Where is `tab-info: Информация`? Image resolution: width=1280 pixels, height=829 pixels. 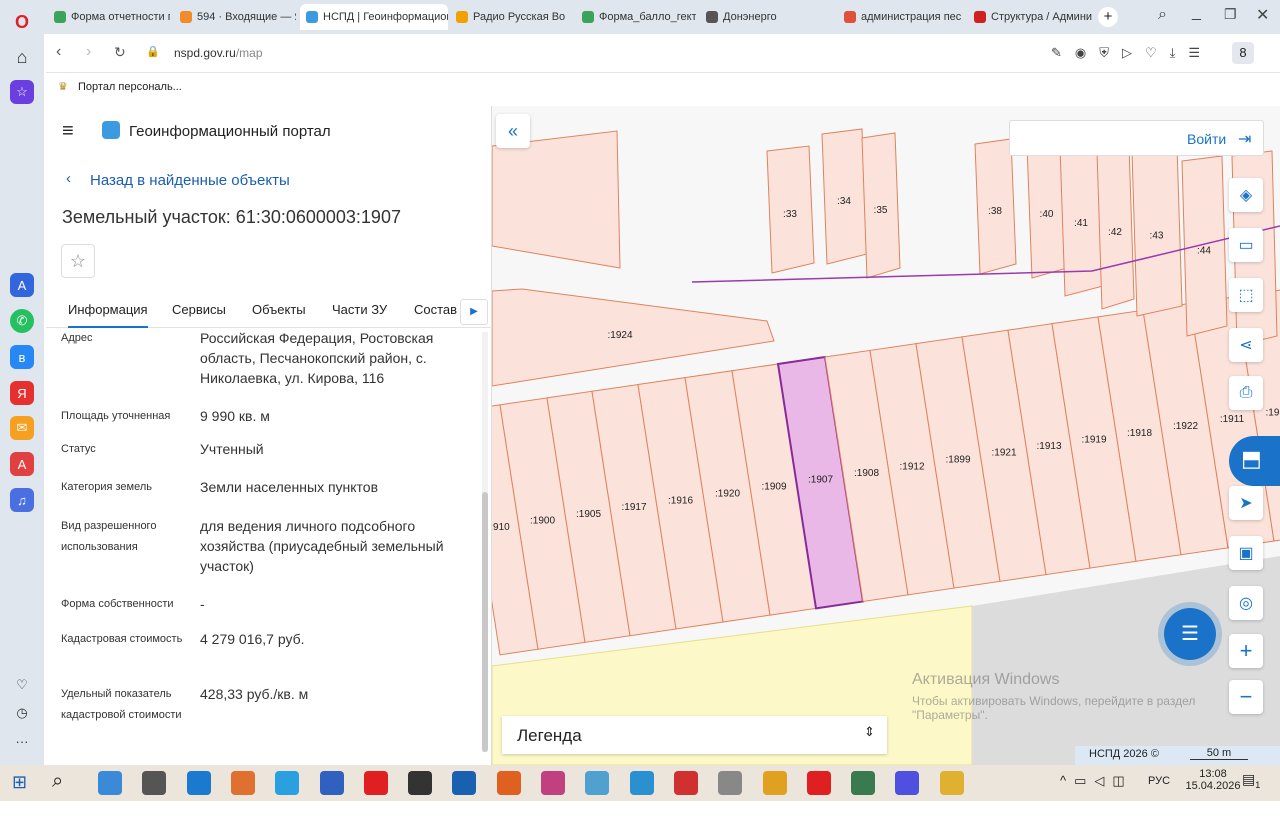 tab-info: Информация is located at coordinates (108, 315).